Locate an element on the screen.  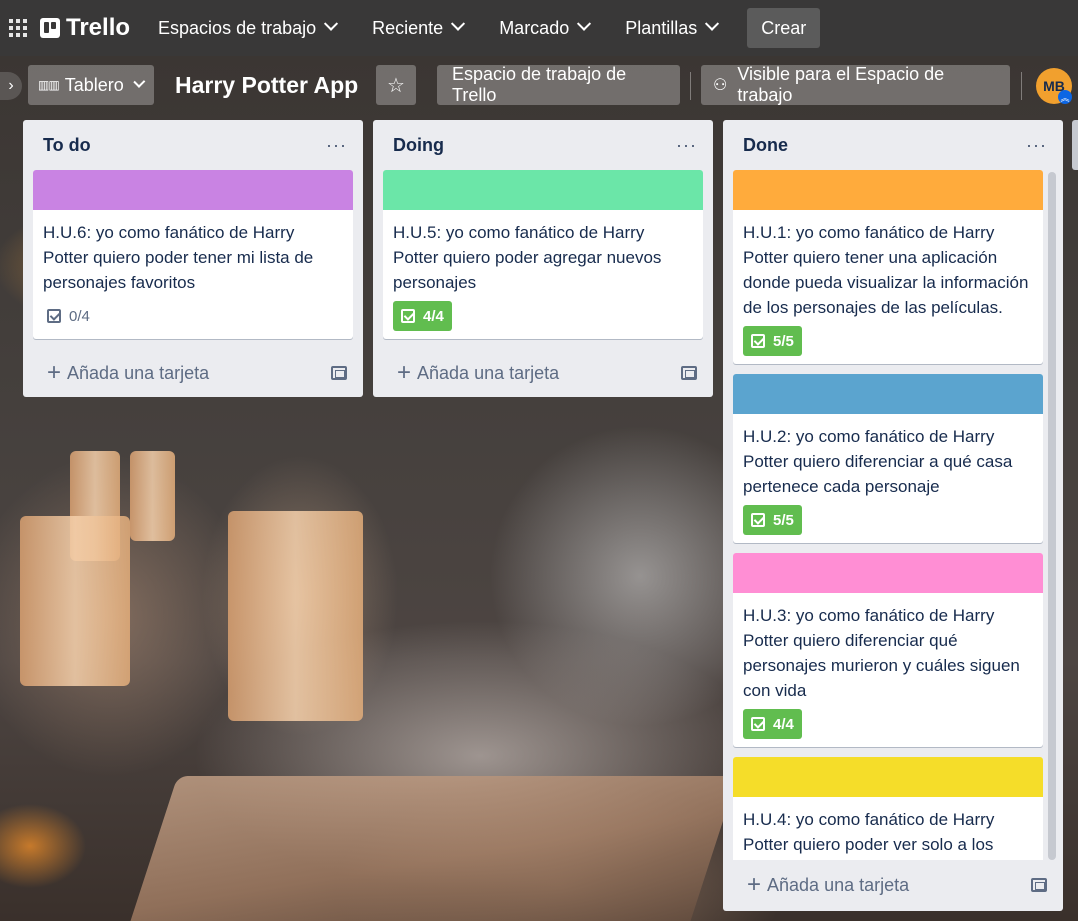
nav-recent-label: Reciente is located at coordinates (408, 27).